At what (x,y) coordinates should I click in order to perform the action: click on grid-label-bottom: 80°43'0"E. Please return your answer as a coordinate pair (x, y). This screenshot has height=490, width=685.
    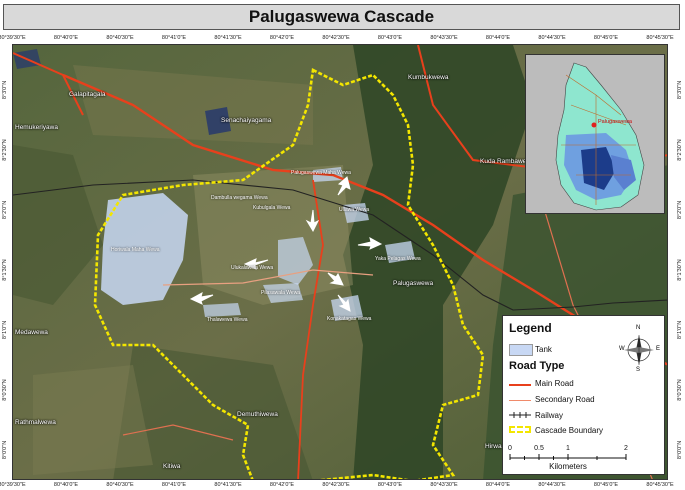
    Looking at the image, I should click on (390, 485).